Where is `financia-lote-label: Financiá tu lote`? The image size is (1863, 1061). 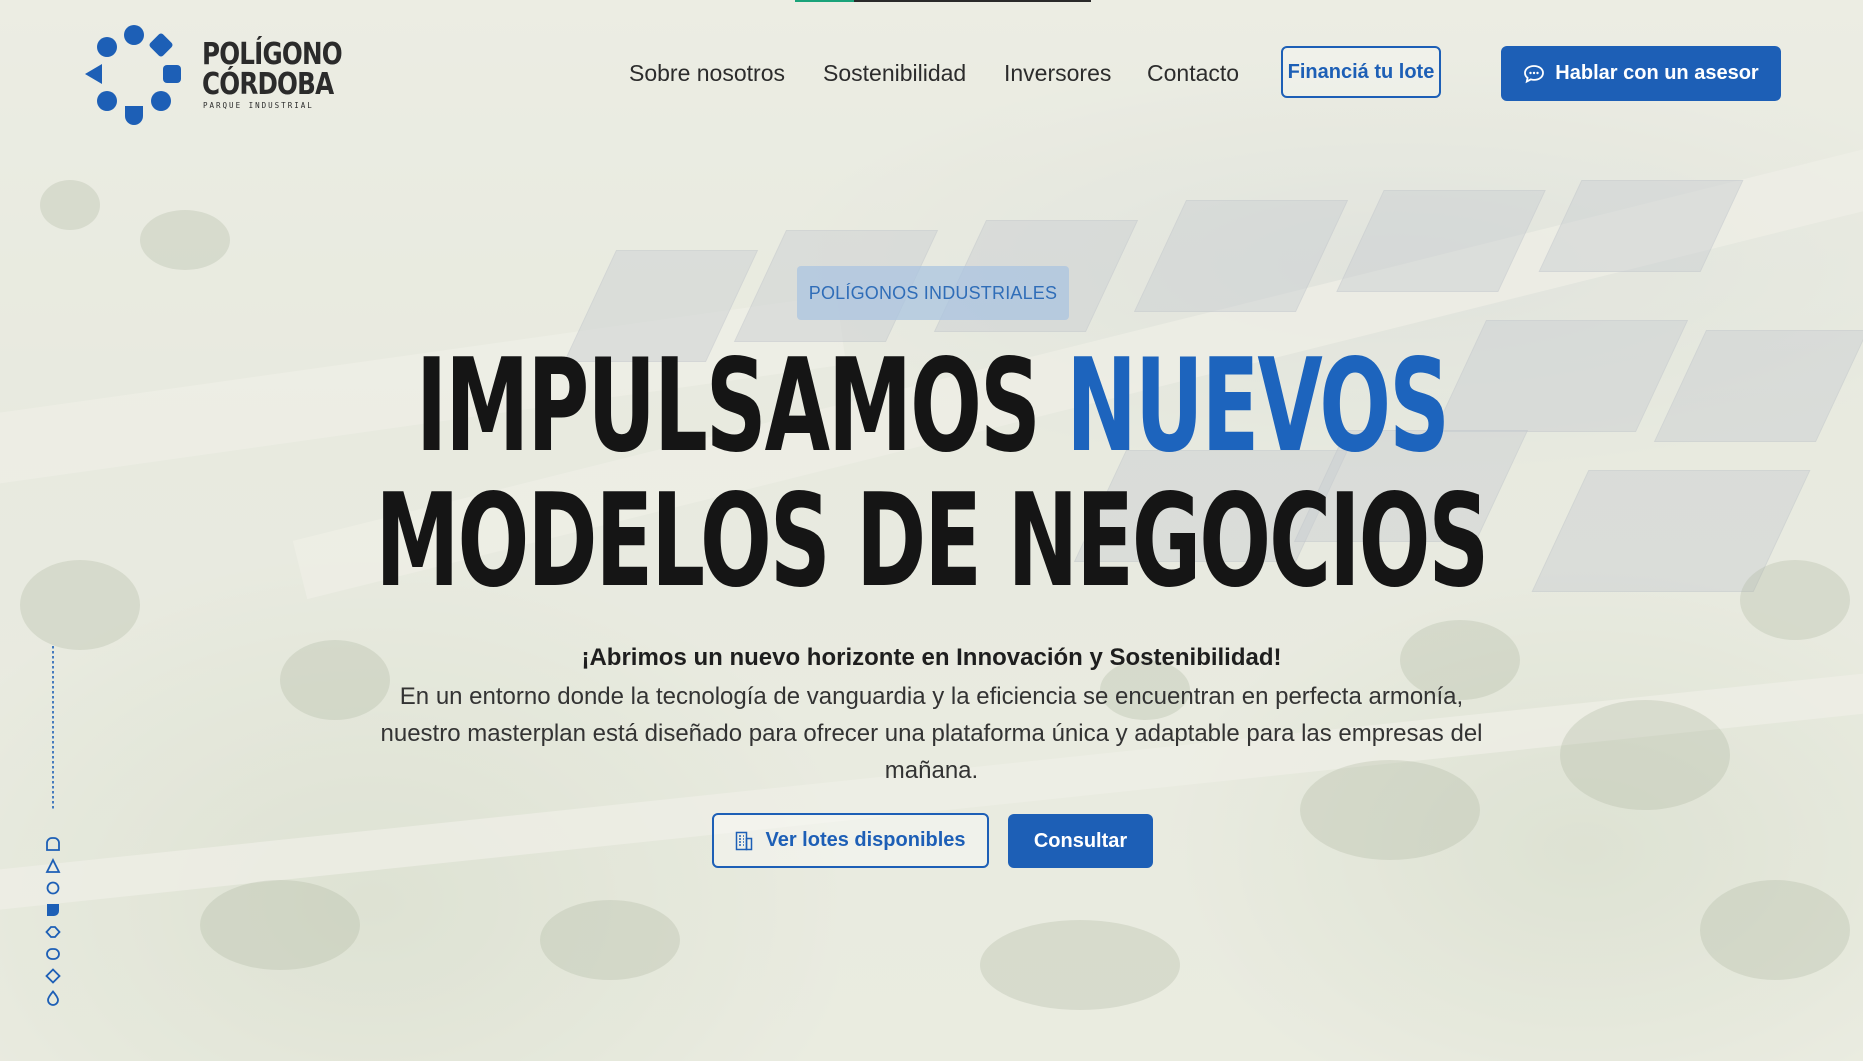 financia-lote-label: Financiá tu lote is located at coordinates (1361, 71).